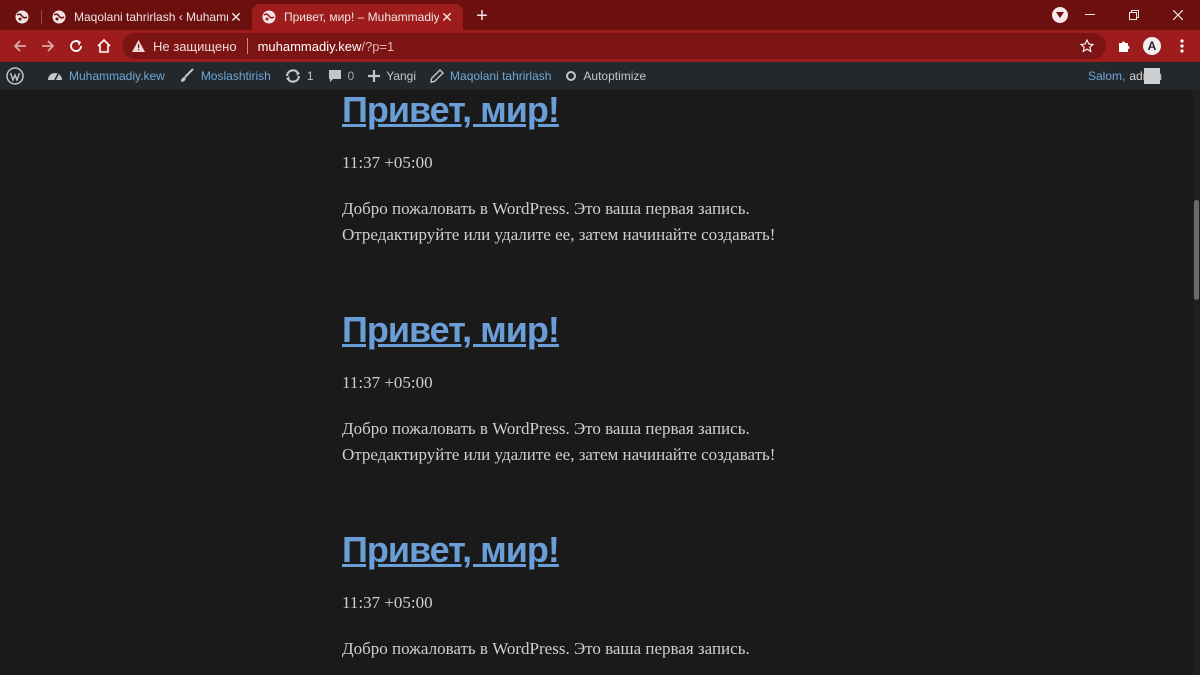  What do you see at coordinates (117, 76) in the screenshot?
I see `site-name: Muhammadiy.kew` at bounding box center [117, 76].